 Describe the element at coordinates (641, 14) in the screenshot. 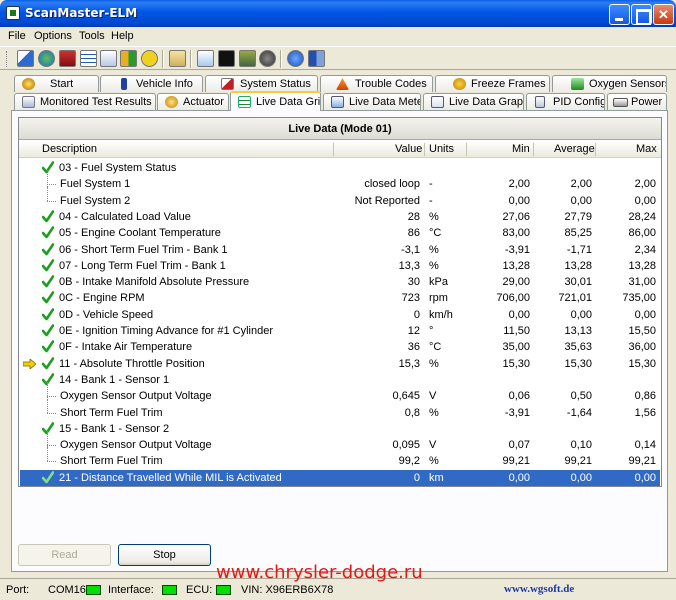

I see `maximize-button` at that location.